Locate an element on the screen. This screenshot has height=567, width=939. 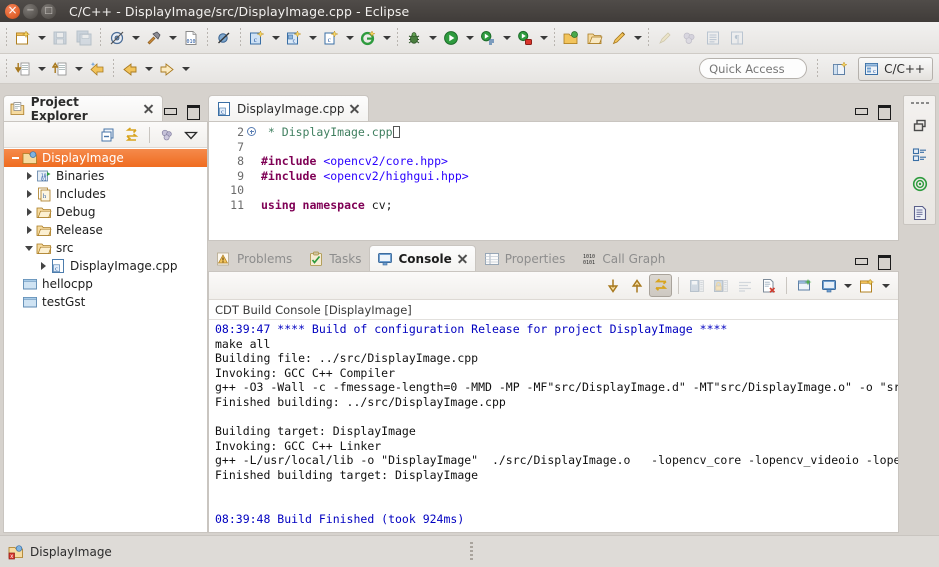
display-console-dropdown is located at coordinates (847, 286).